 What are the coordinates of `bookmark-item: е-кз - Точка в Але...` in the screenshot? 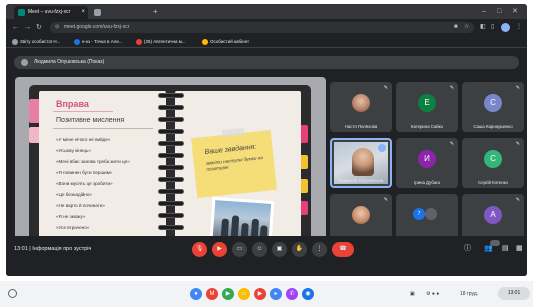 It's located at (98, 41).